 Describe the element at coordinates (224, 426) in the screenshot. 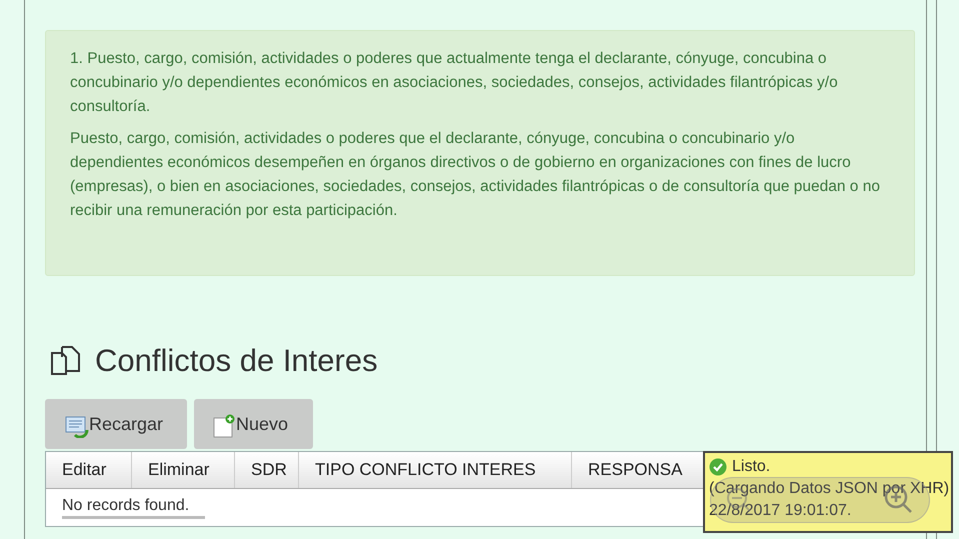

I see `new-document-icon` at that location.